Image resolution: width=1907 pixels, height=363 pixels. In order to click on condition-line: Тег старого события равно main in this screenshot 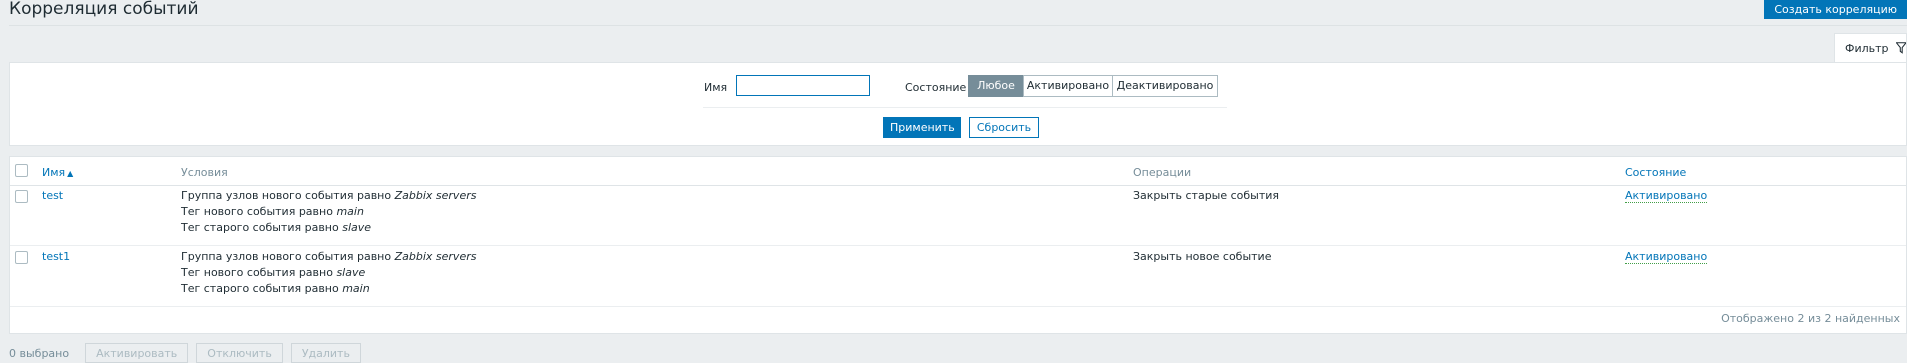, I will do `click(275, 288)`.